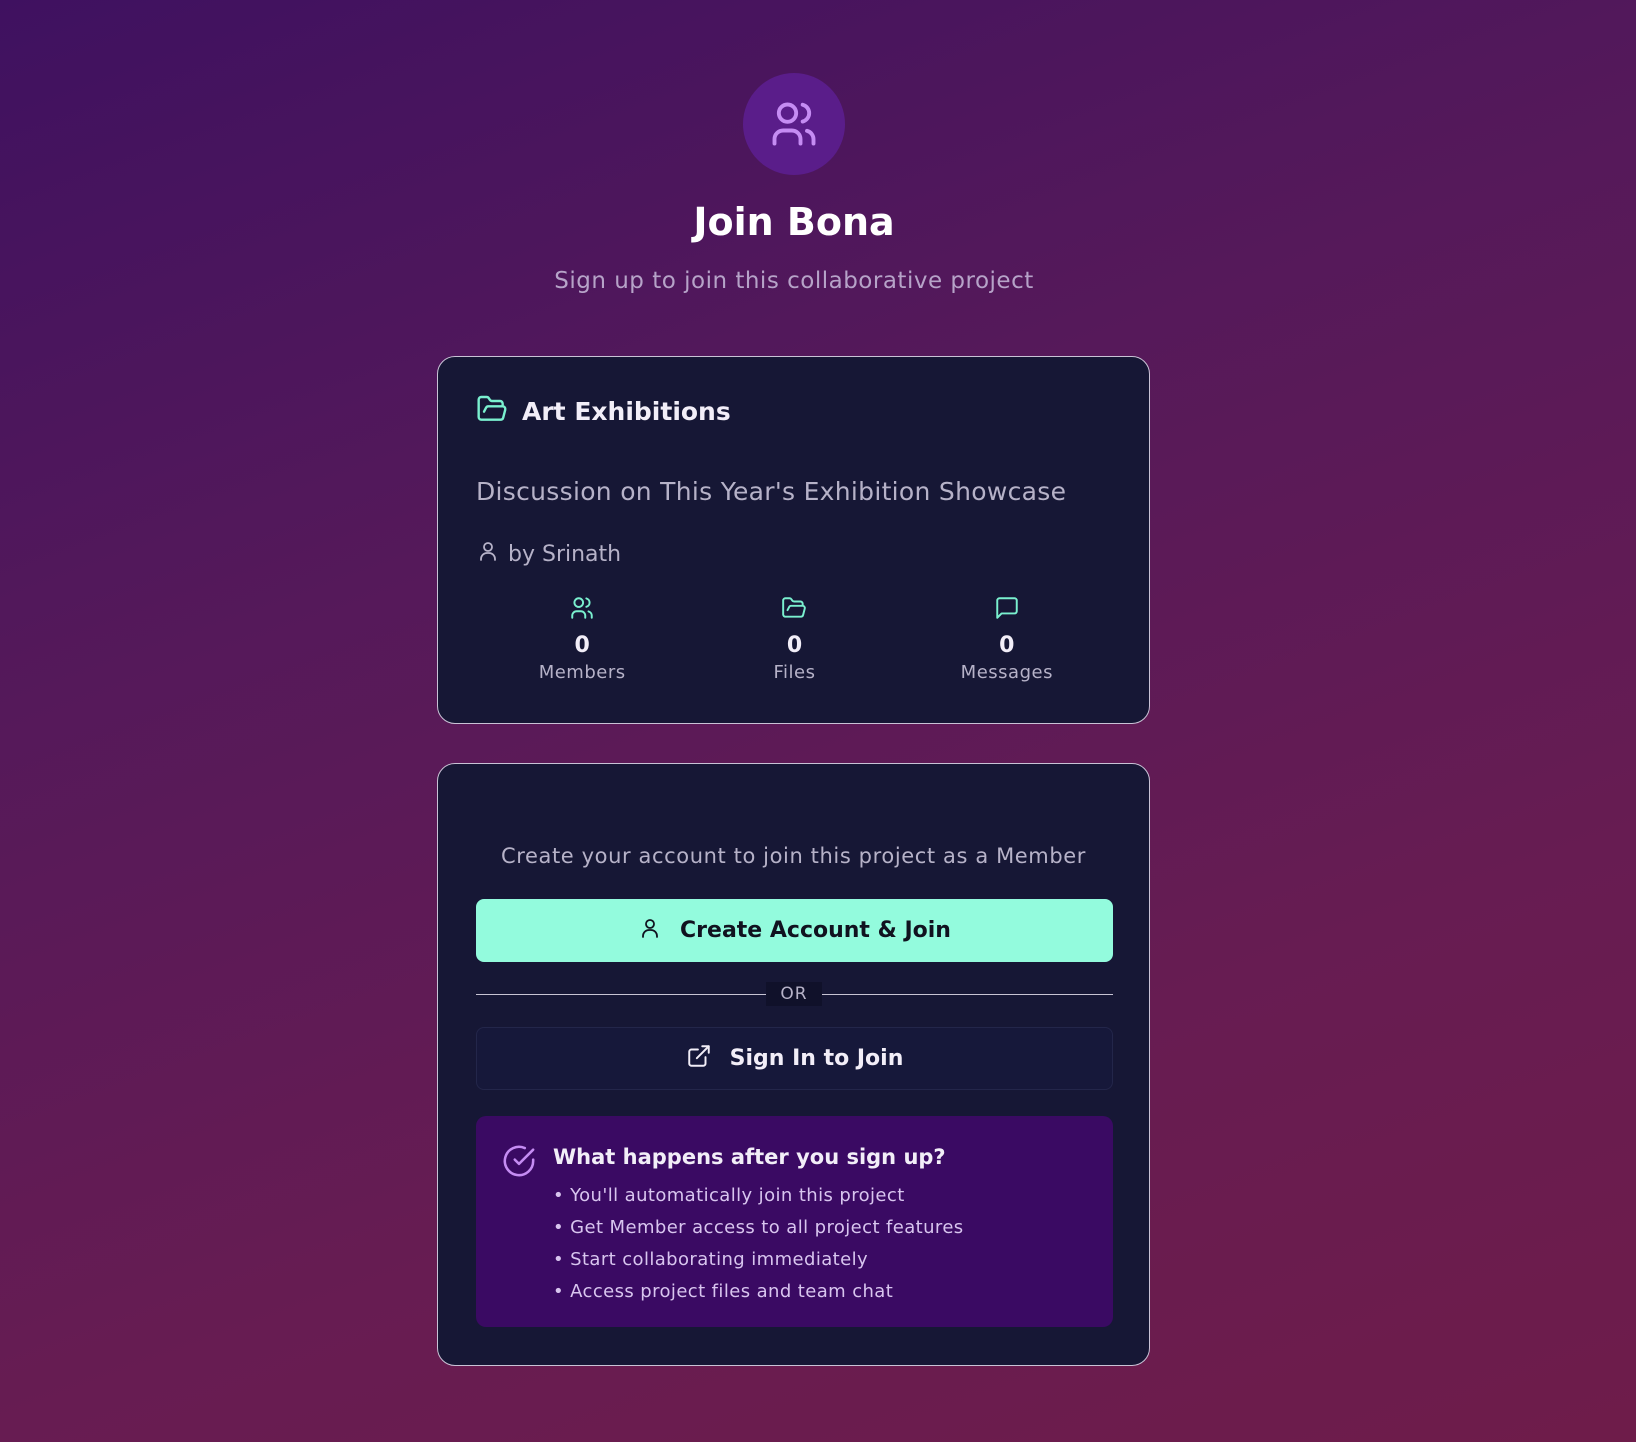 This screenshot has height=1442, width=1636. Describe the element at coordinates (565, 554) in the screenshot. I see `author-name: by Srinath` at that location.